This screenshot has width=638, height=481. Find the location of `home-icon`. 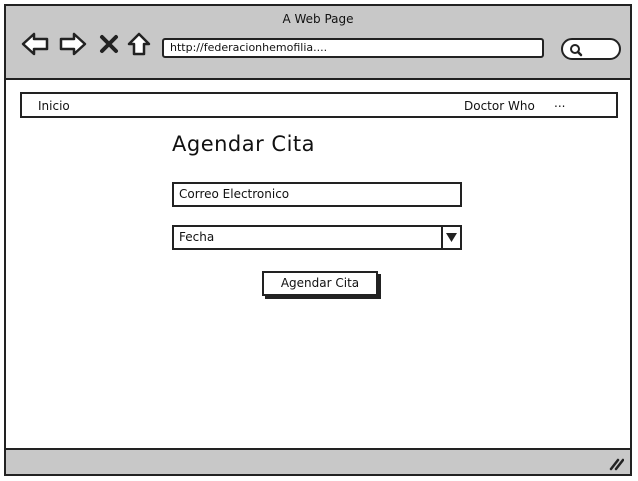

home-icon is located at coordinates (139, 44).